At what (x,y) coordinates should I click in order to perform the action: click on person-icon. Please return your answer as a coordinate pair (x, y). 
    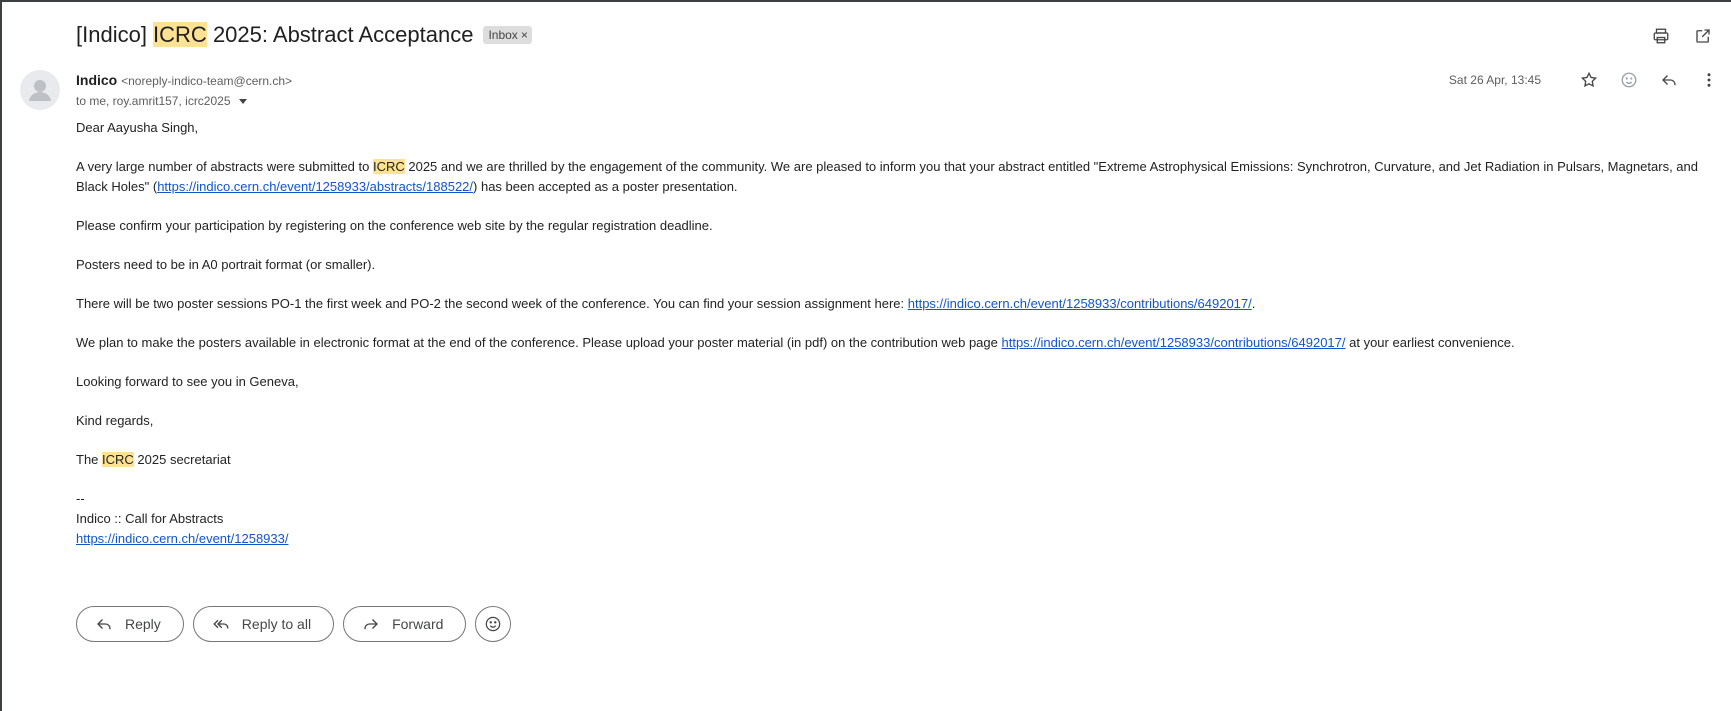
    Looking at the image, I should click on (40, 90).